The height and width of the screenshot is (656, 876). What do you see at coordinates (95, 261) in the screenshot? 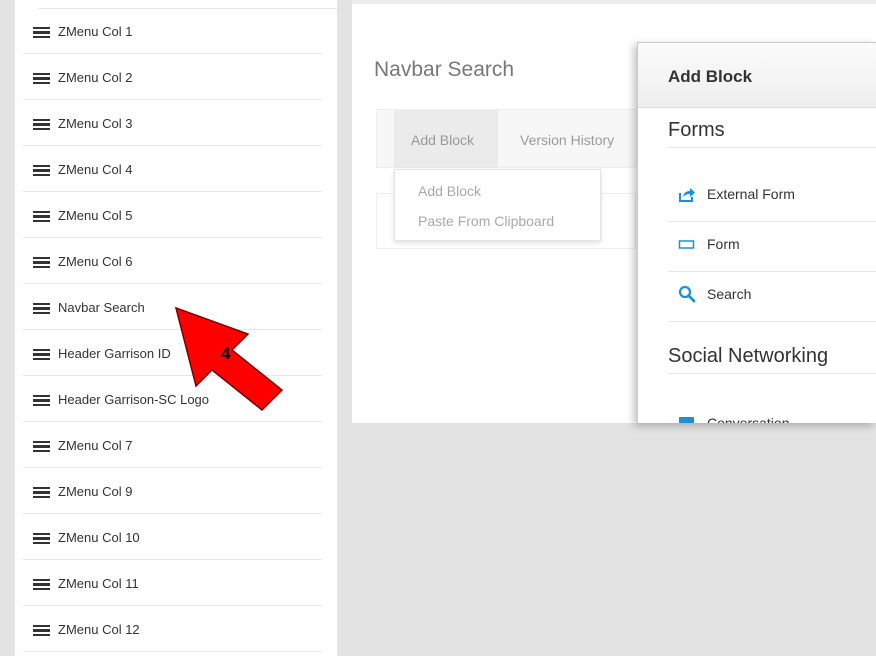
I see `list-item-label: ZMenu Col 6` at bounding box center [95, 261].